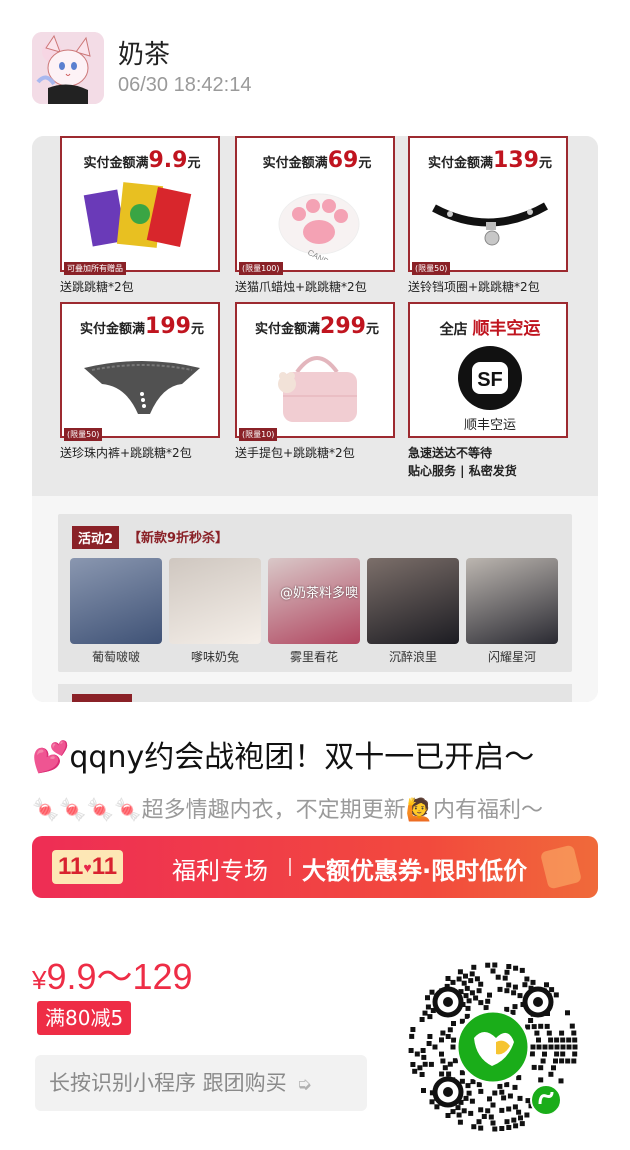 The width and height of the screenshot is (630, 1150). What do you see at coordinates (462, 471) in the screenshot?
I see `gift-description-2: 贴心服务 | 私密发货` at bounding box center [462, 471].